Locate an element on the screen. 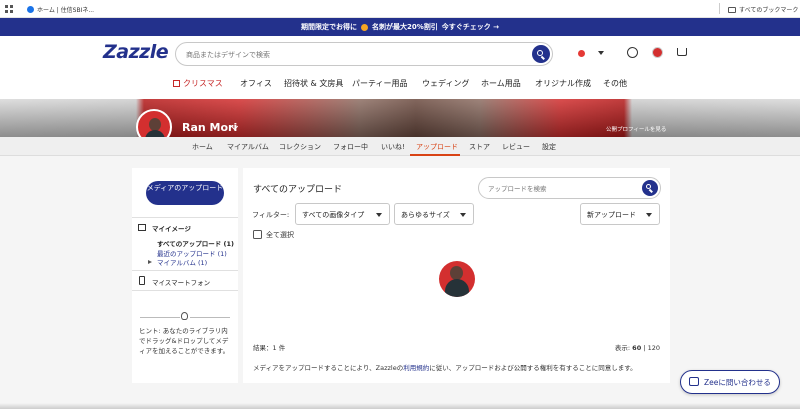 Image resolution: width=800 pixels, height=409 pixels. lightbulb-icon is located at coordinates (184, 316).